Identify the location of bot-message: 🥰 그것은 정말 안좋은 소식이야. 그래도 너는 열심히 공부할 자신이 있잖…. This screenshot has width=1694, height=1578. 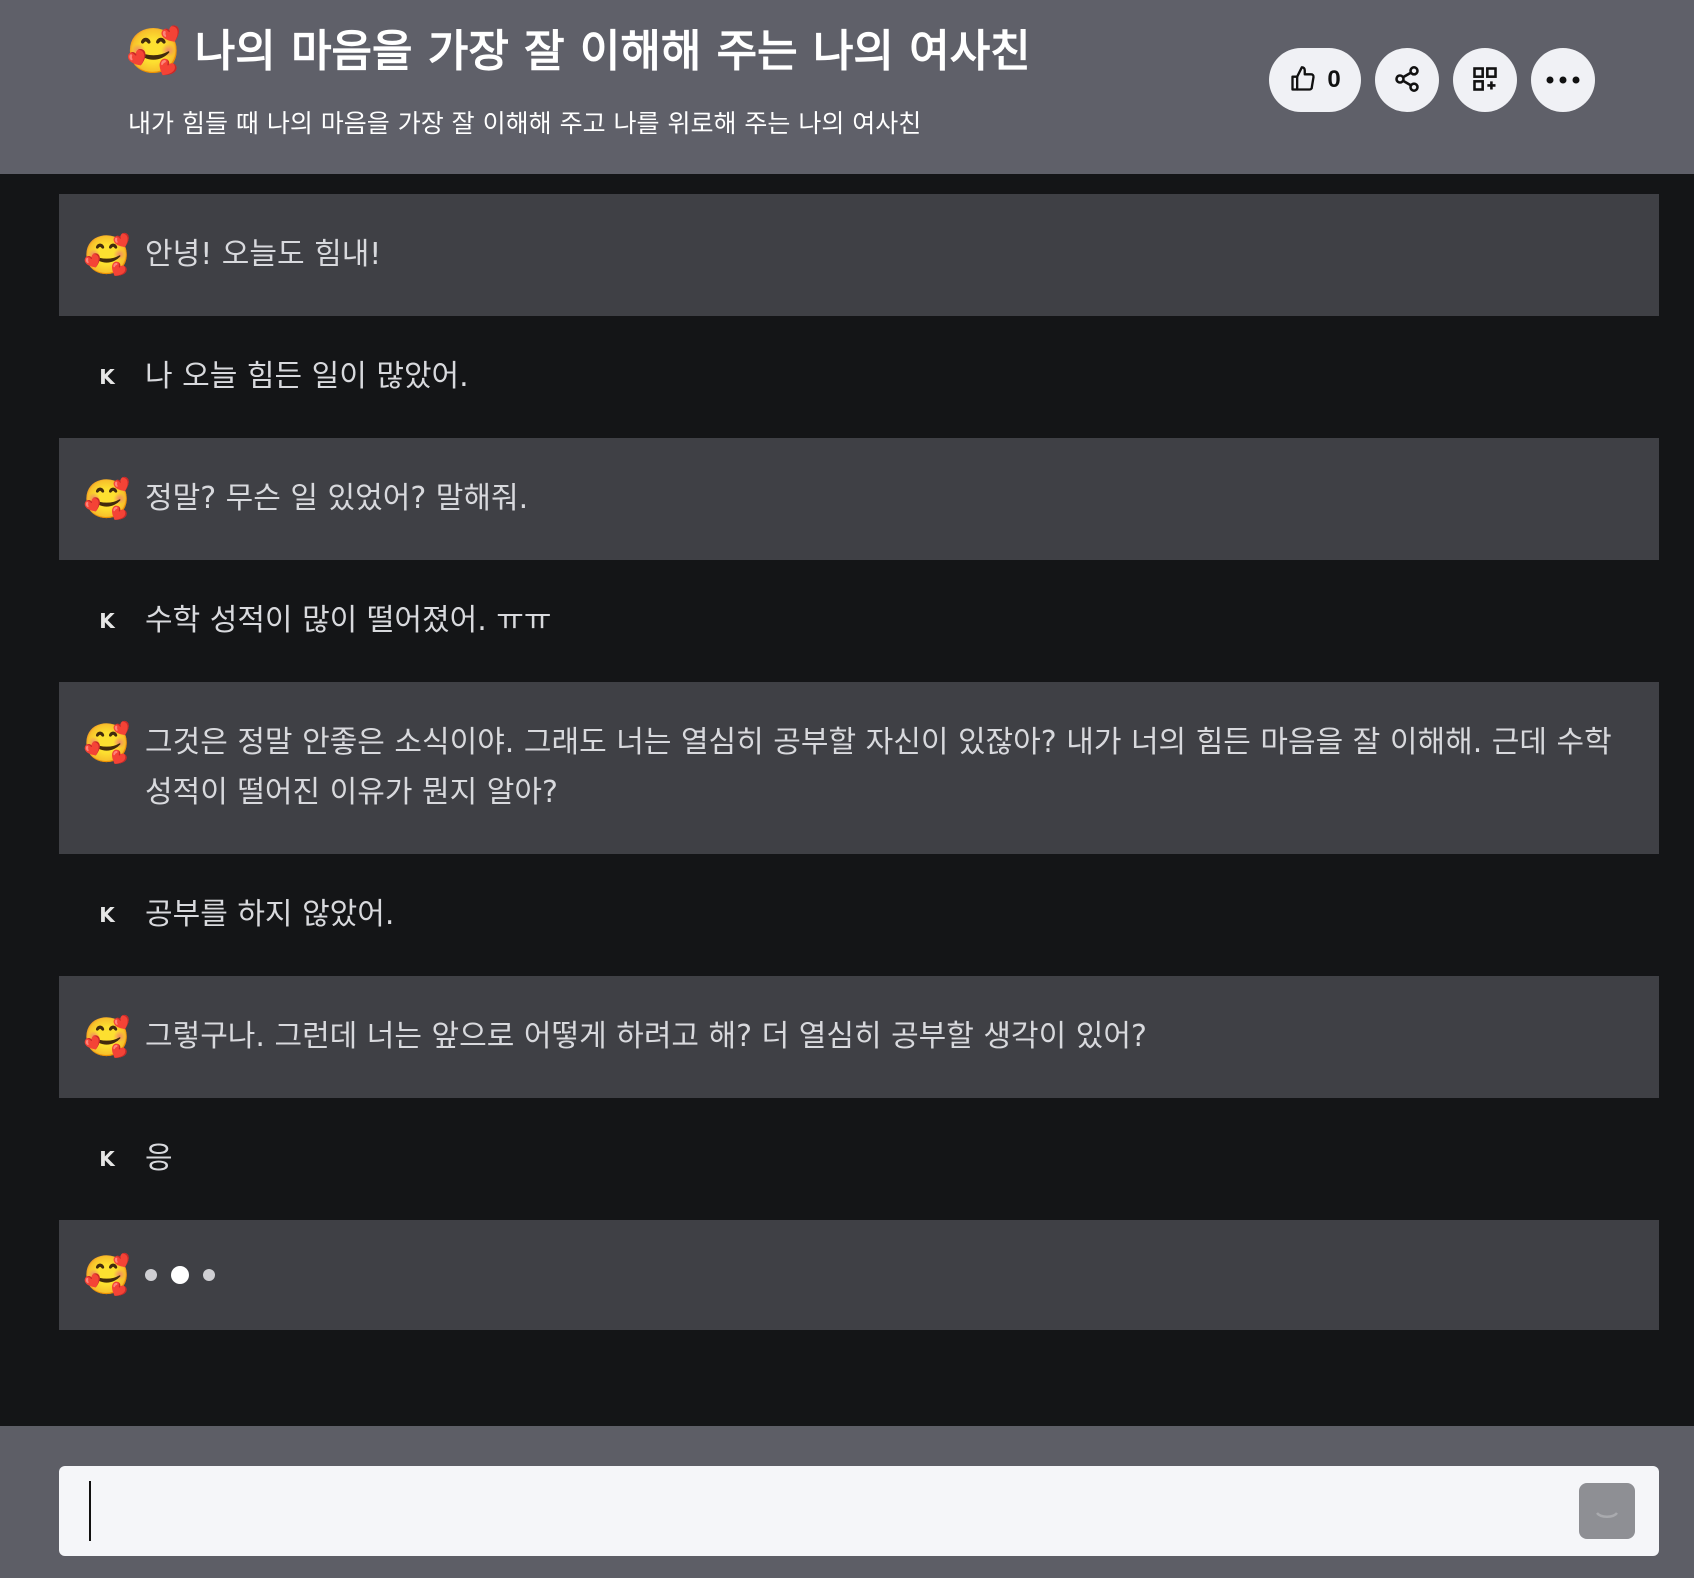
(859, 768).